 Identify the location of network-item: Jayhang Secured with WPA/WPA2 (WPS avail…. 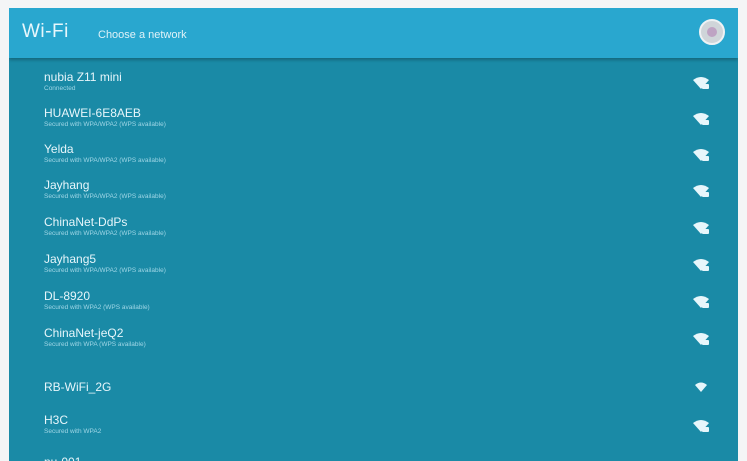
(373, 191).